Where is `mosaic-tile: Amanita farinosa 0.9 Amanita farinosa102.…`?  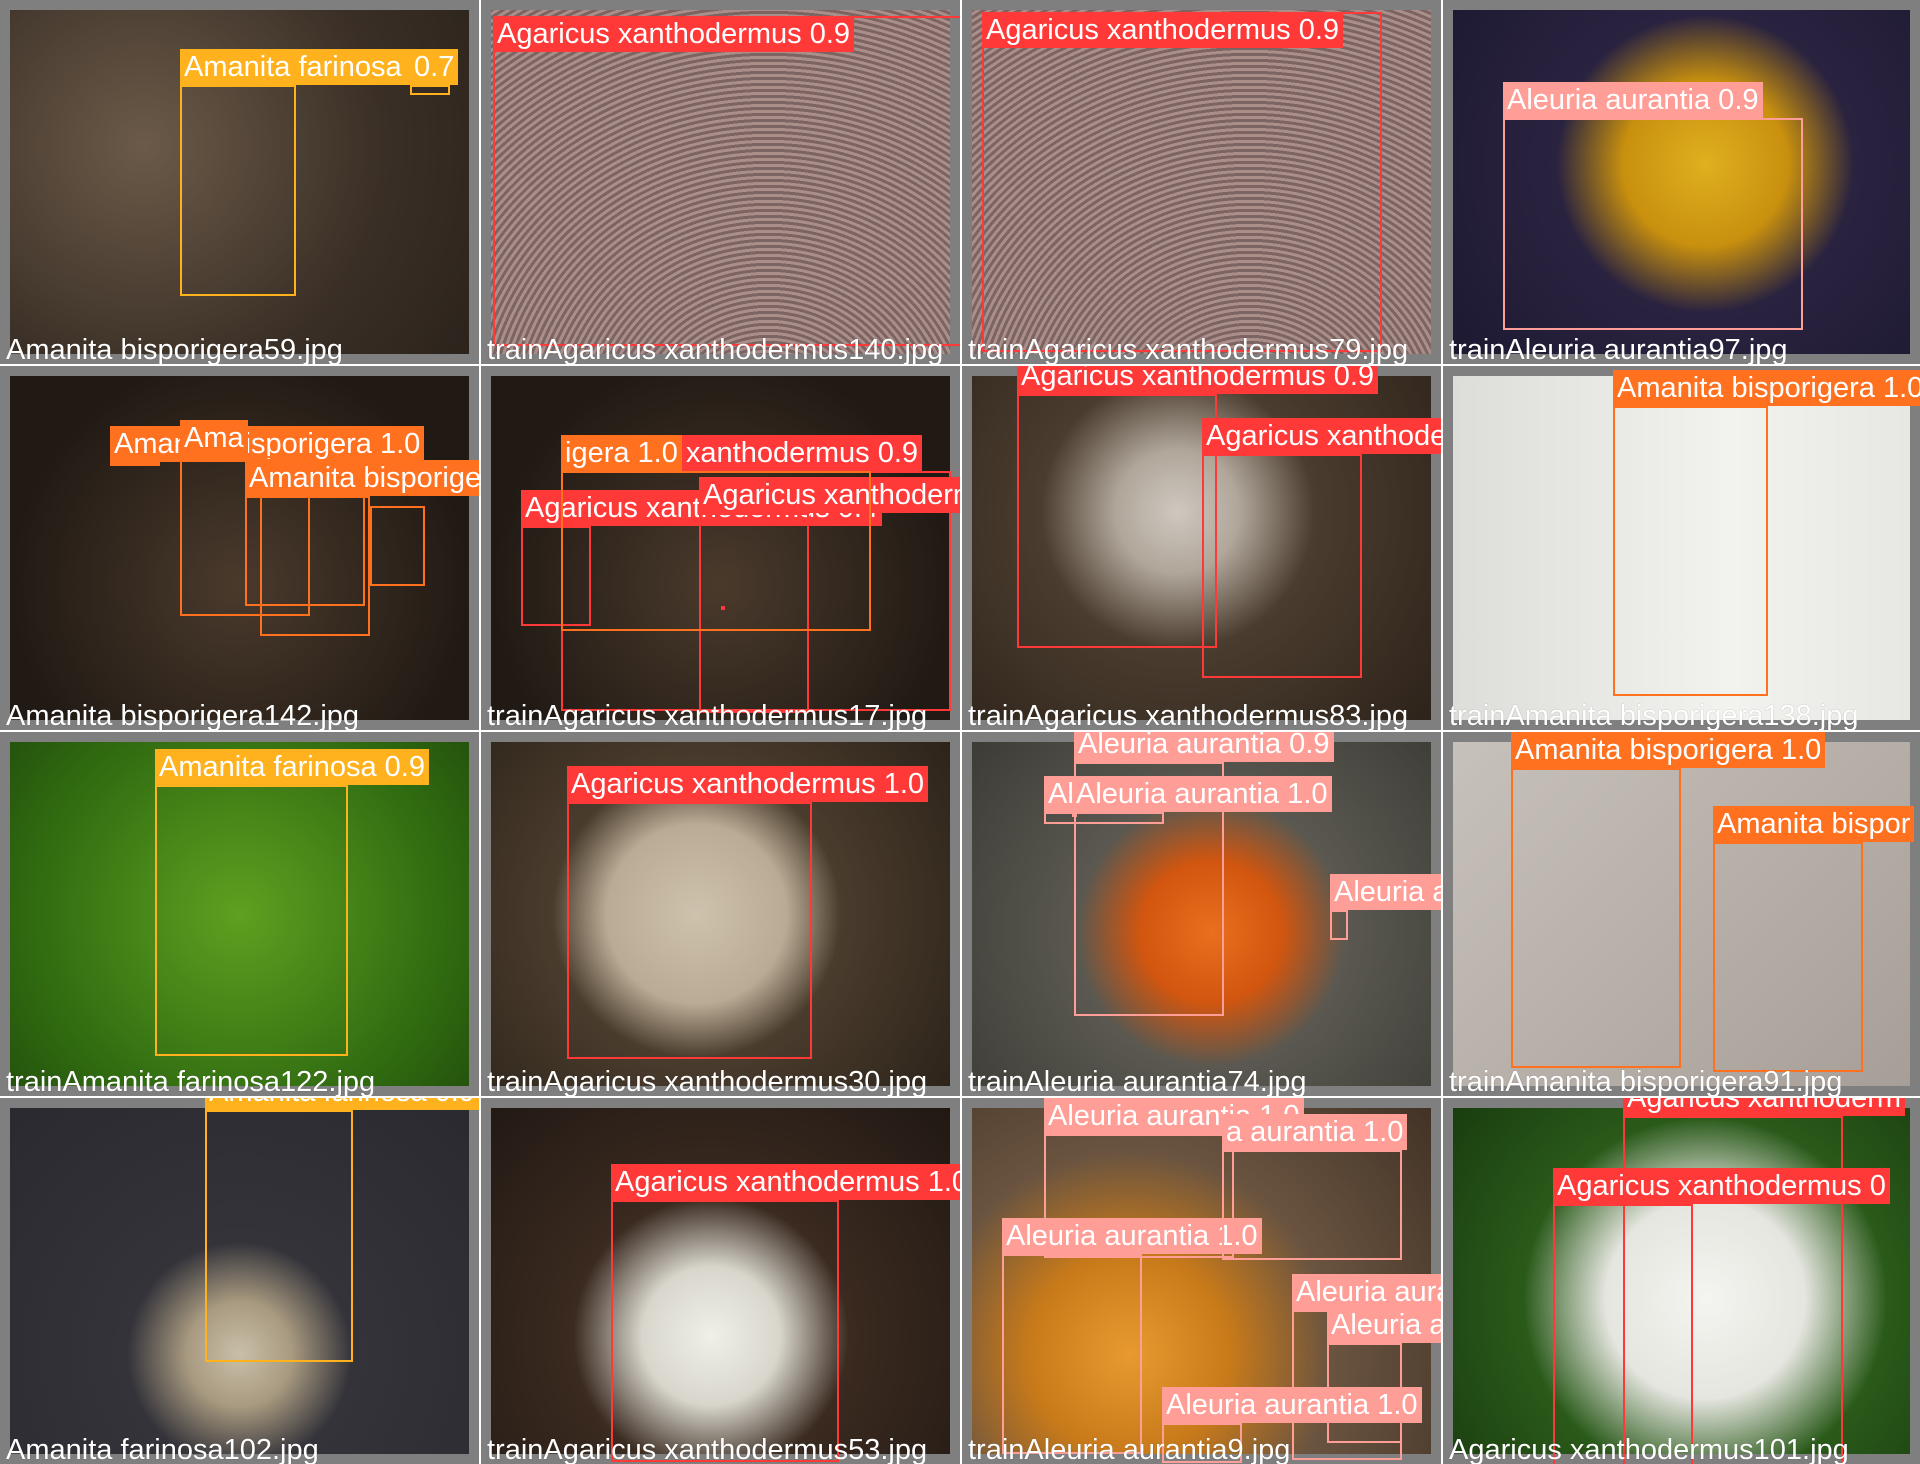
mosaic-tile: Amanita farinosa 0.9 Amanita farinosa102.… is located at coordinates (239, 1281).